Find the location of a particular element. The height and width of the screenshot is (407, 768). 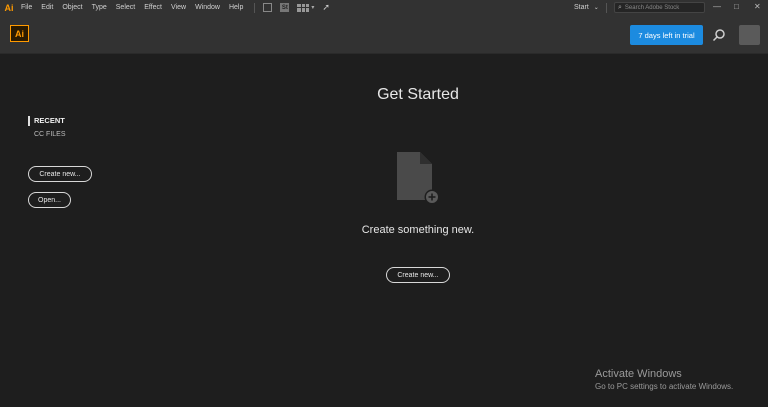

menu-object: Object is located at coordinates (72, 7).